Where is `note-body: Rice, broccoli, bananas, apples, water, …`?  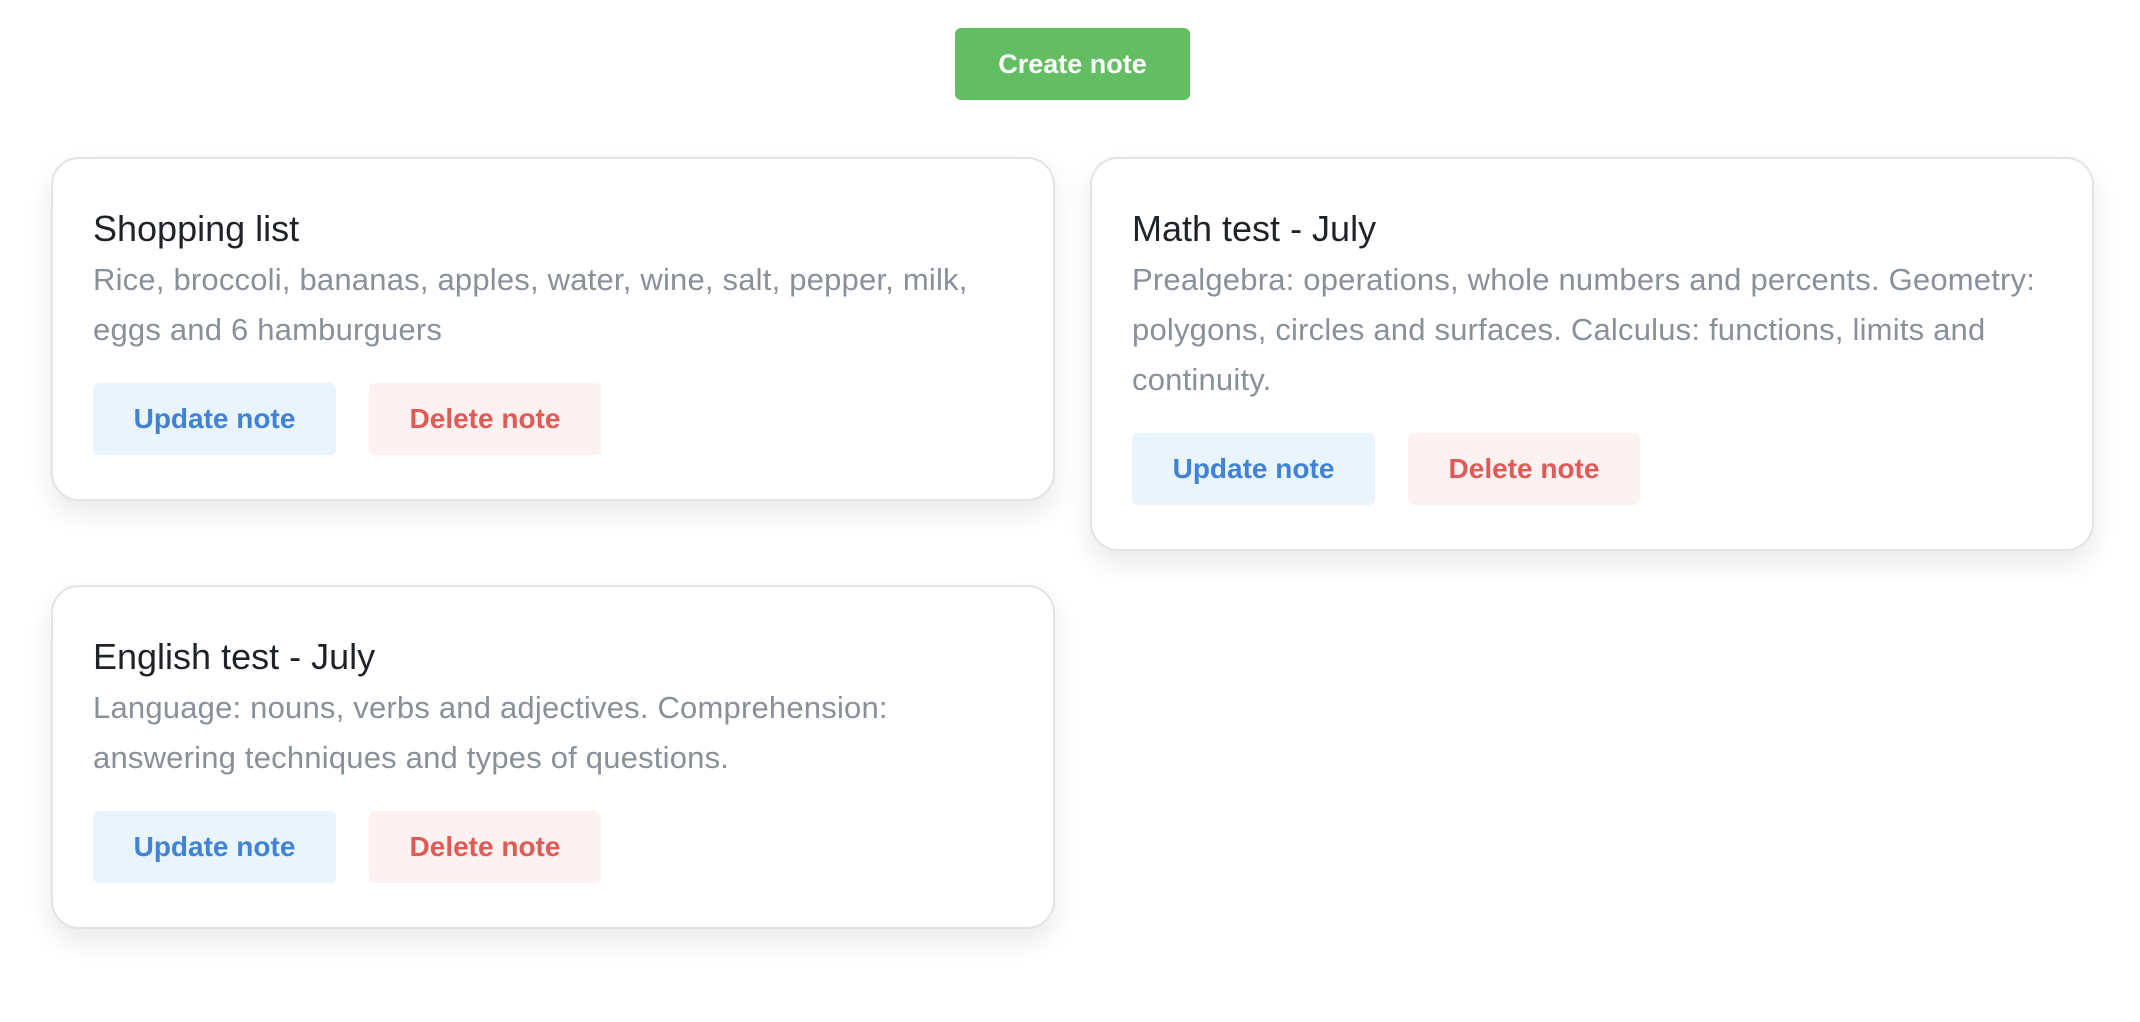
note-body: Rice, broccoli, bananas, apples, water, … is located at coordinates (530, 304).